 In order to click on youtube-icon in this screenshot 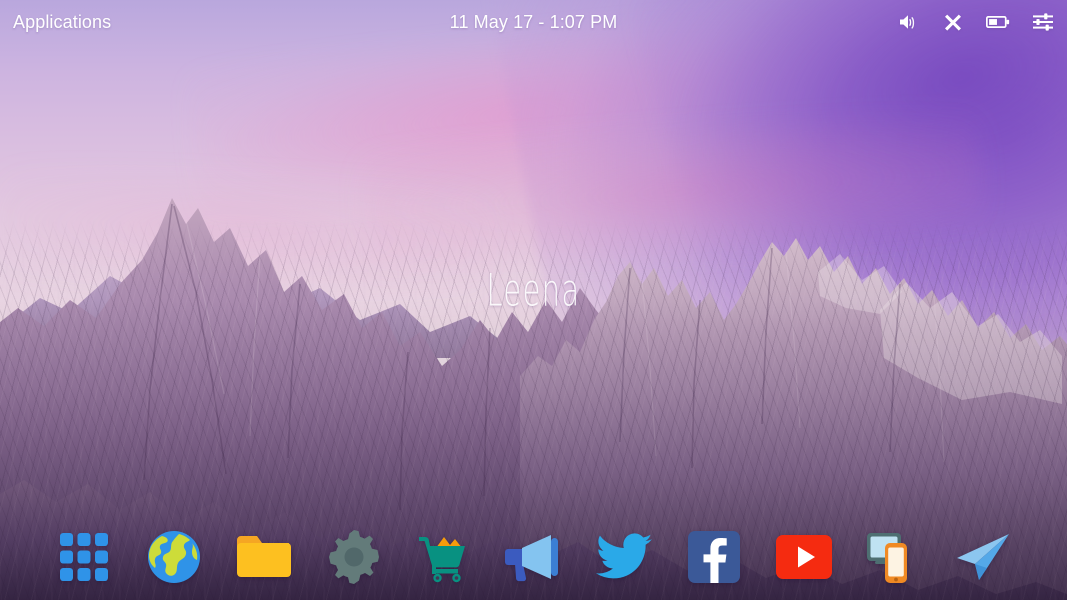, I will do `click(803, 557)`.